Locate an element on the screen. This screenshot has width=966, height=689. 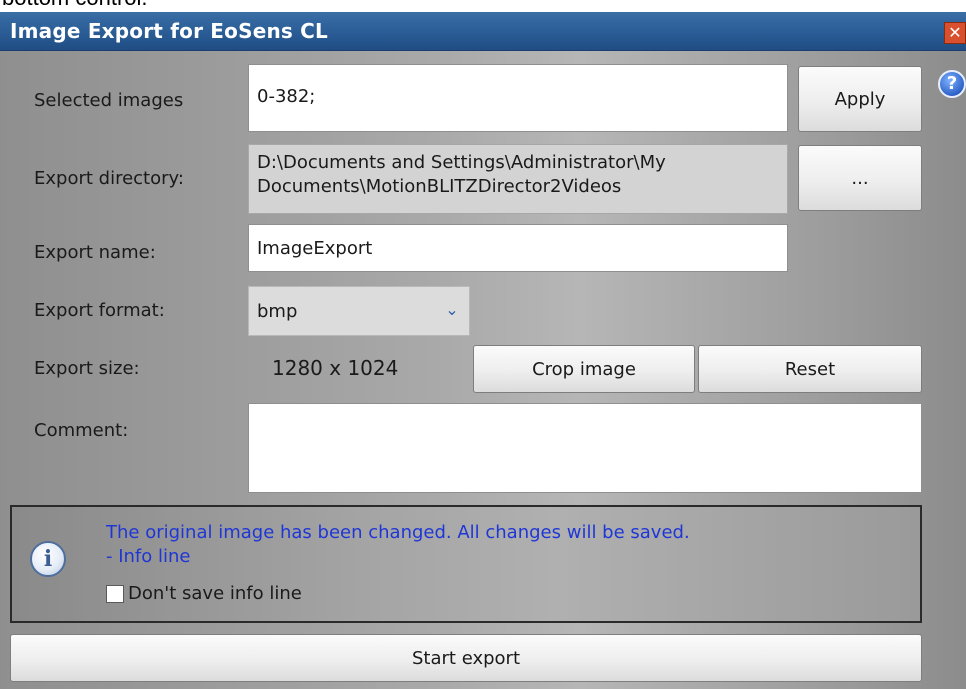
crop-image-label: Crop image is located at coordinates (584, 369).